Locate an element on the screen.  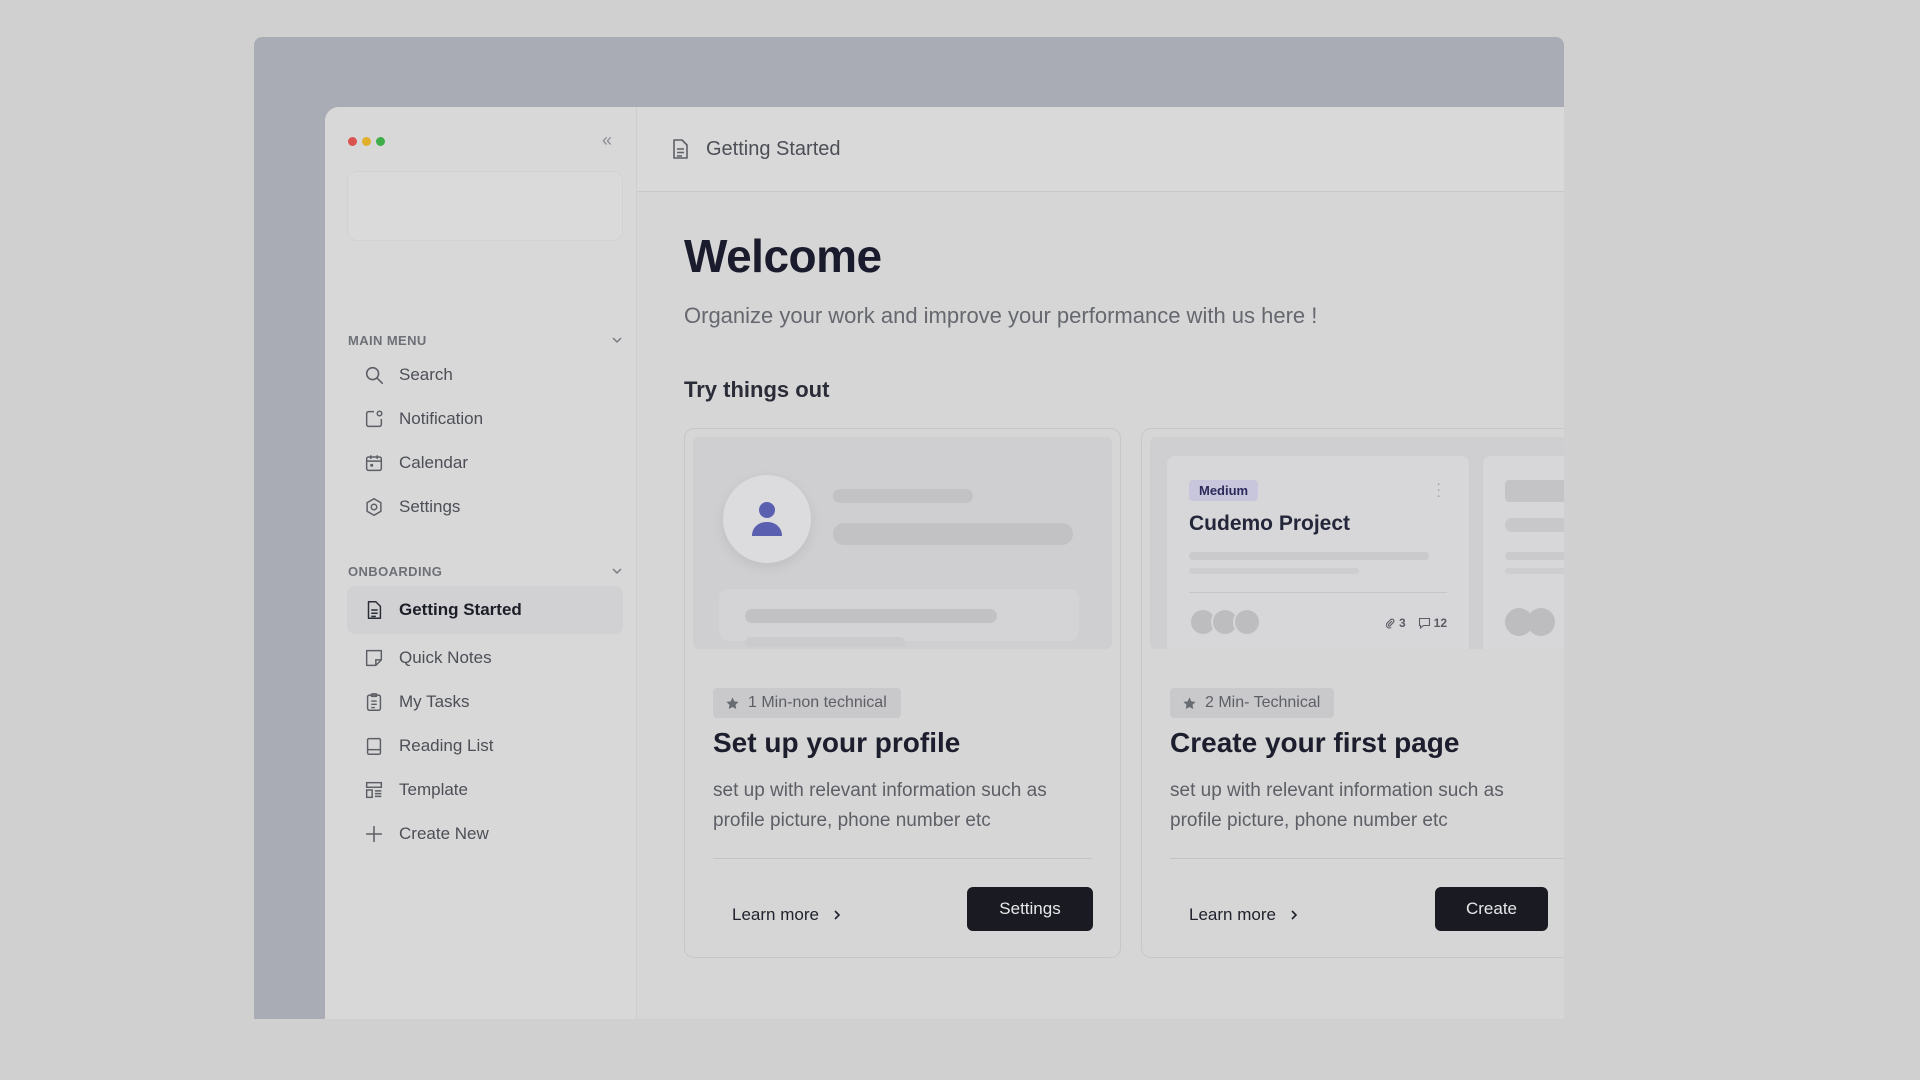
avatar is located at coordinates (767, 519).